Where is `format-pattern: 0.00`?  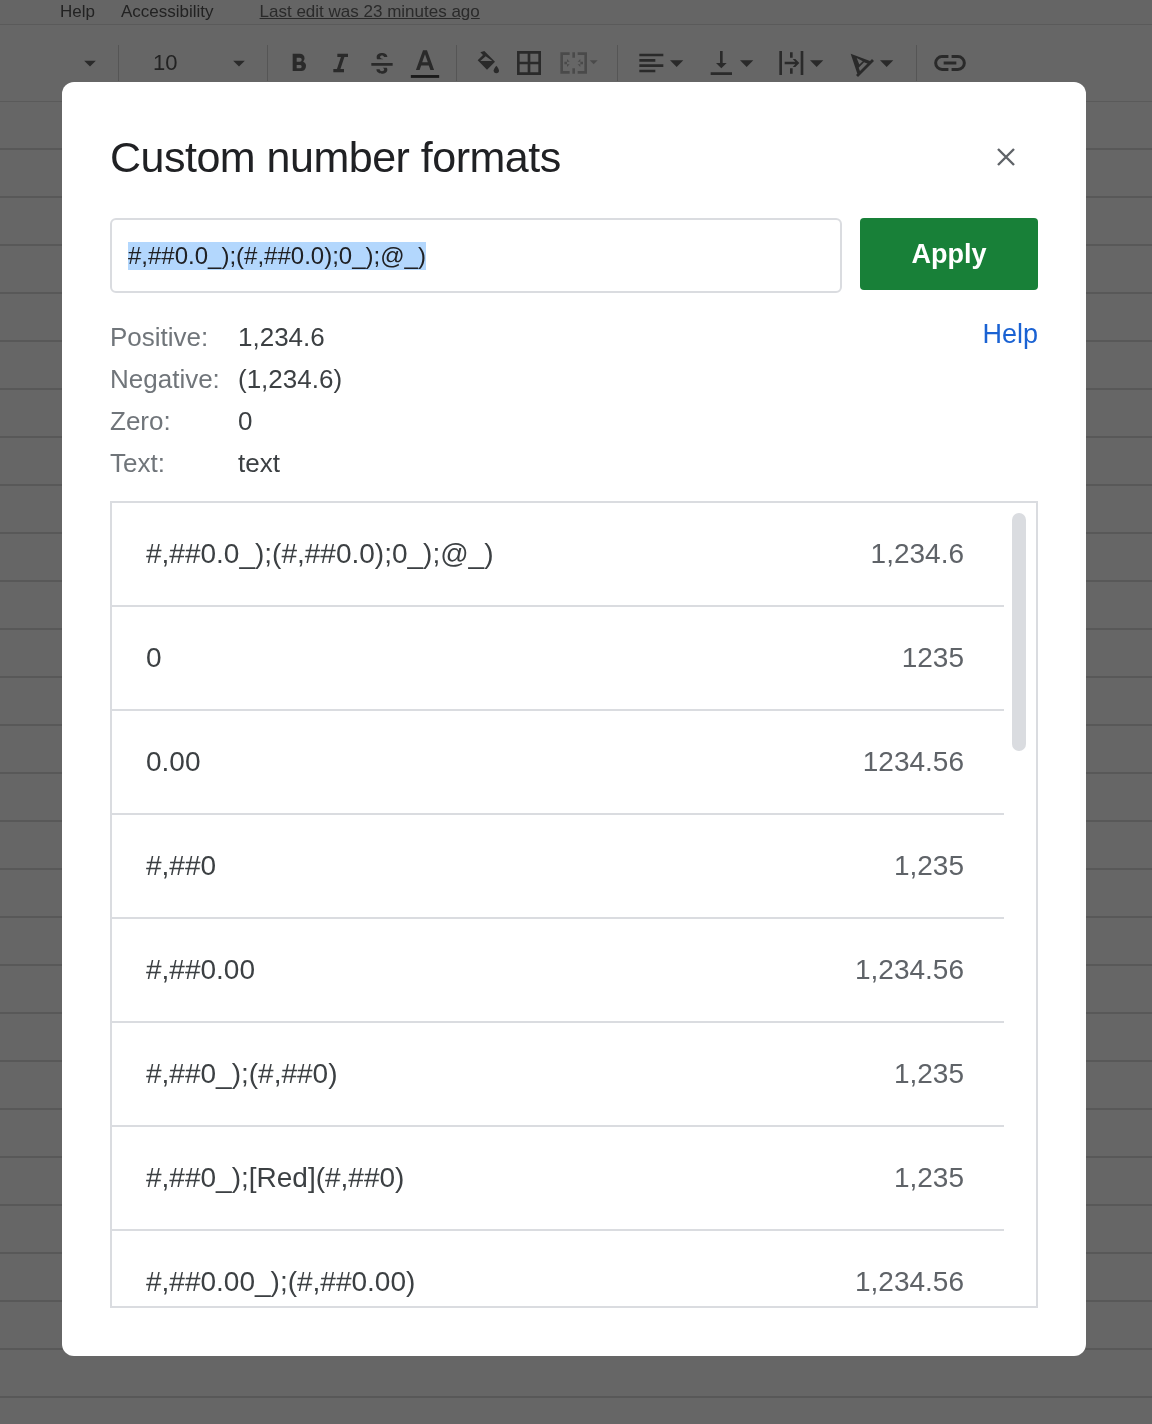
format-pattern: 0.00 is located at coordinates (173, 762).